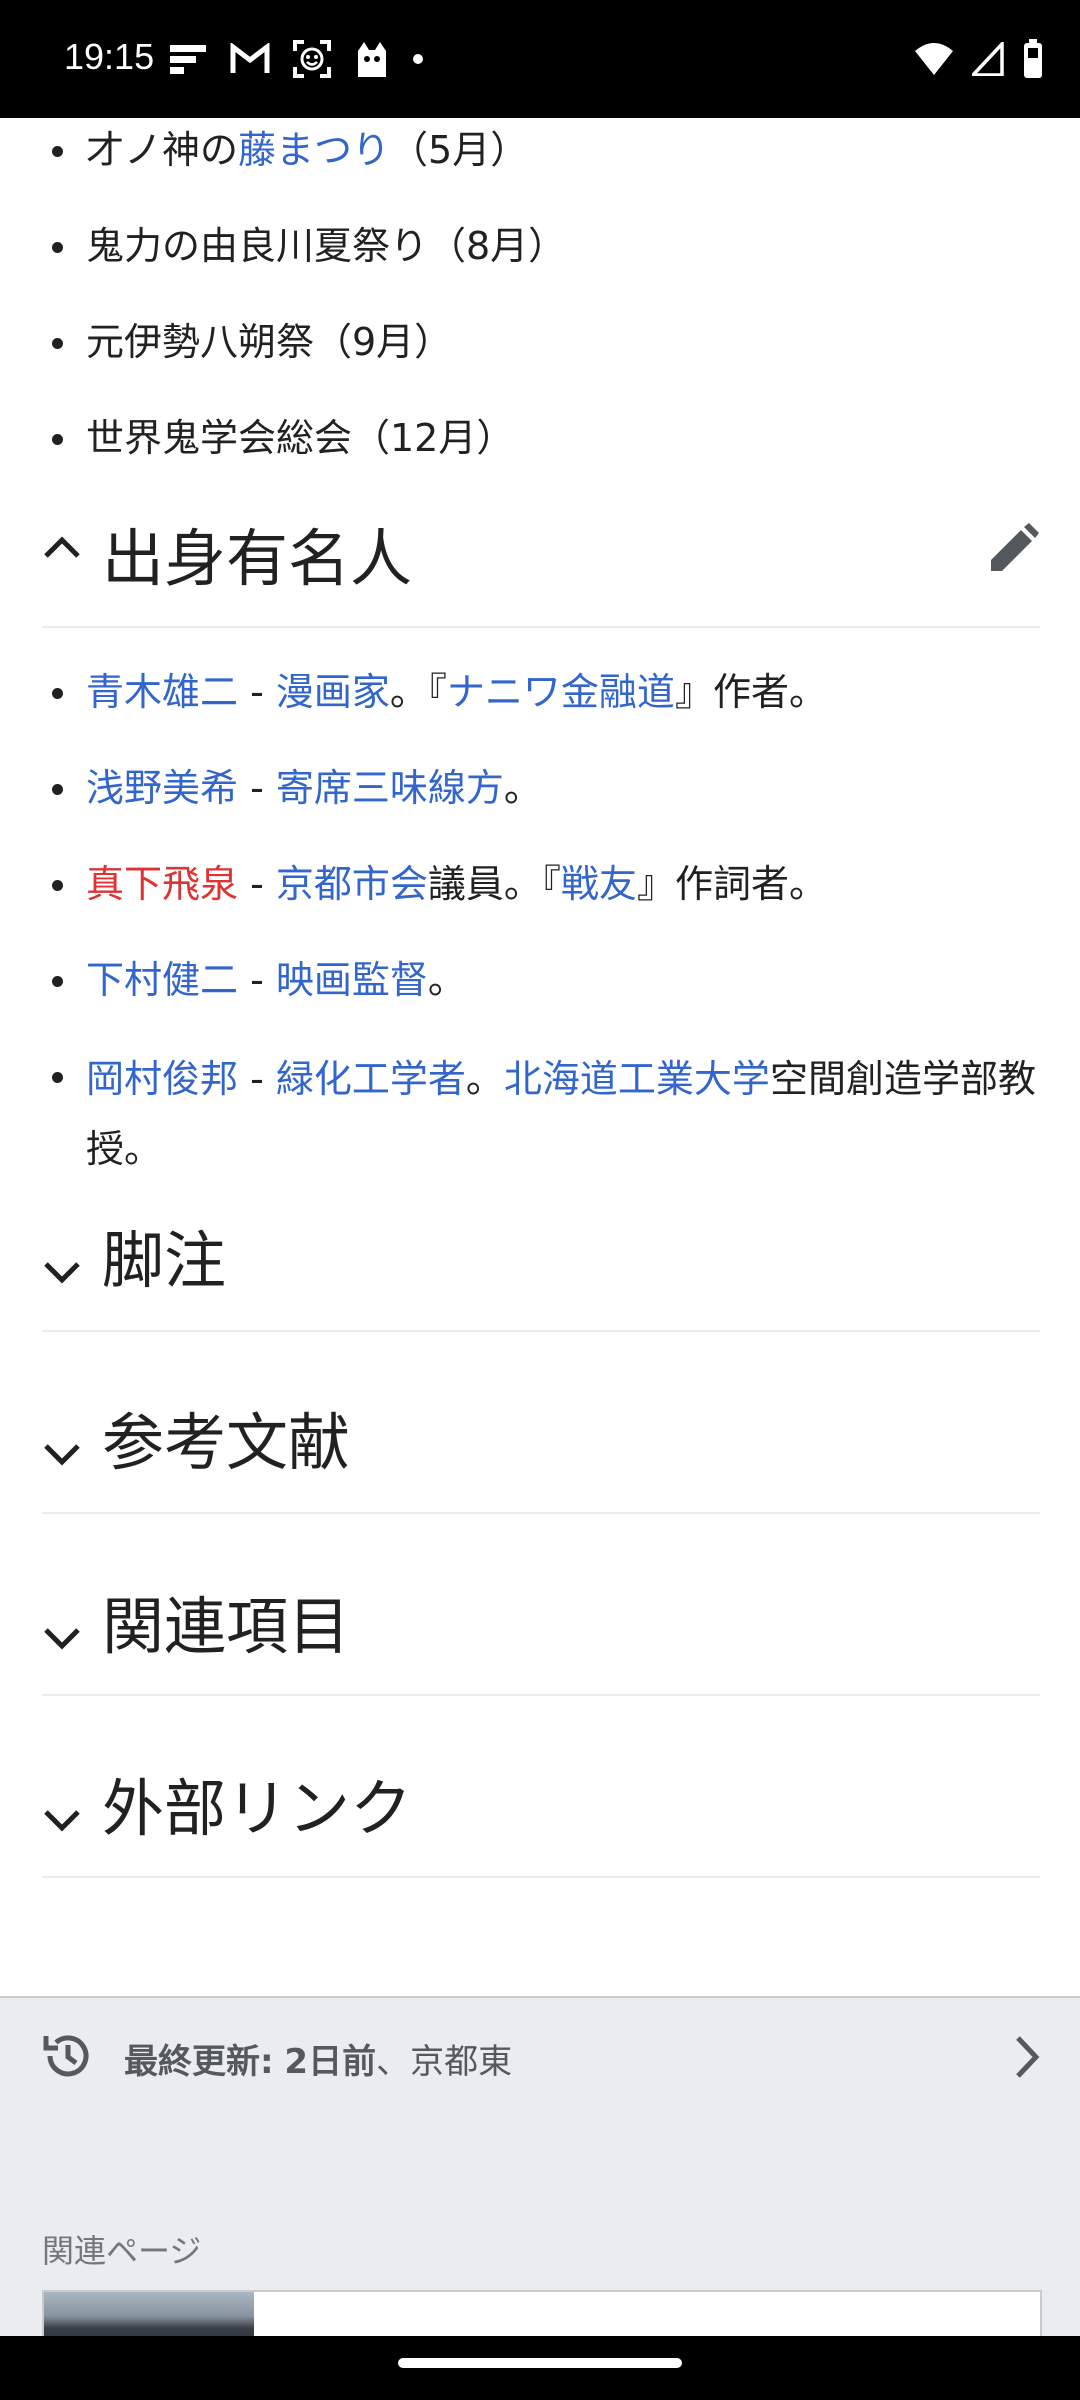 The height and width of the screenshot is (2400, 1080). Describe the element at coordinates (599, 884) in the screenshot. I see `work-link: 戦友` at that location.